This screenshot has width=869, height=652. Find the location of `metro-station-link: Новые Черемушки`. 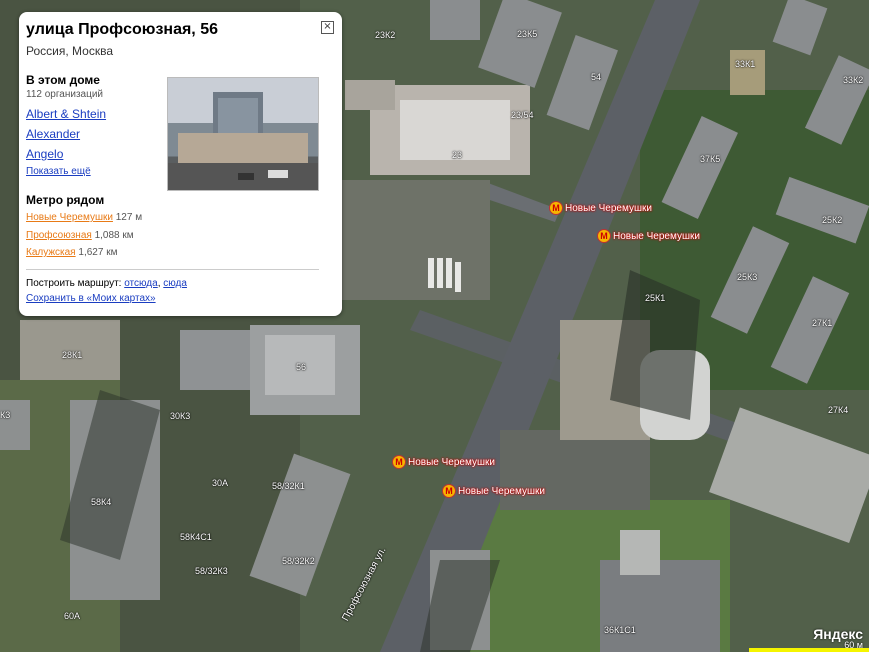

metro-station-link: Новые Черемушки is located at coordinates (69, 217).